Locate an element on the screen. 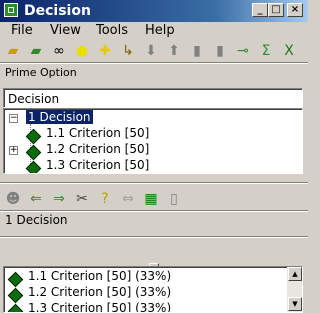 This screenshot has width=320, height=313. open-folder-icon: ▰ is located at coordinates (13, 51).